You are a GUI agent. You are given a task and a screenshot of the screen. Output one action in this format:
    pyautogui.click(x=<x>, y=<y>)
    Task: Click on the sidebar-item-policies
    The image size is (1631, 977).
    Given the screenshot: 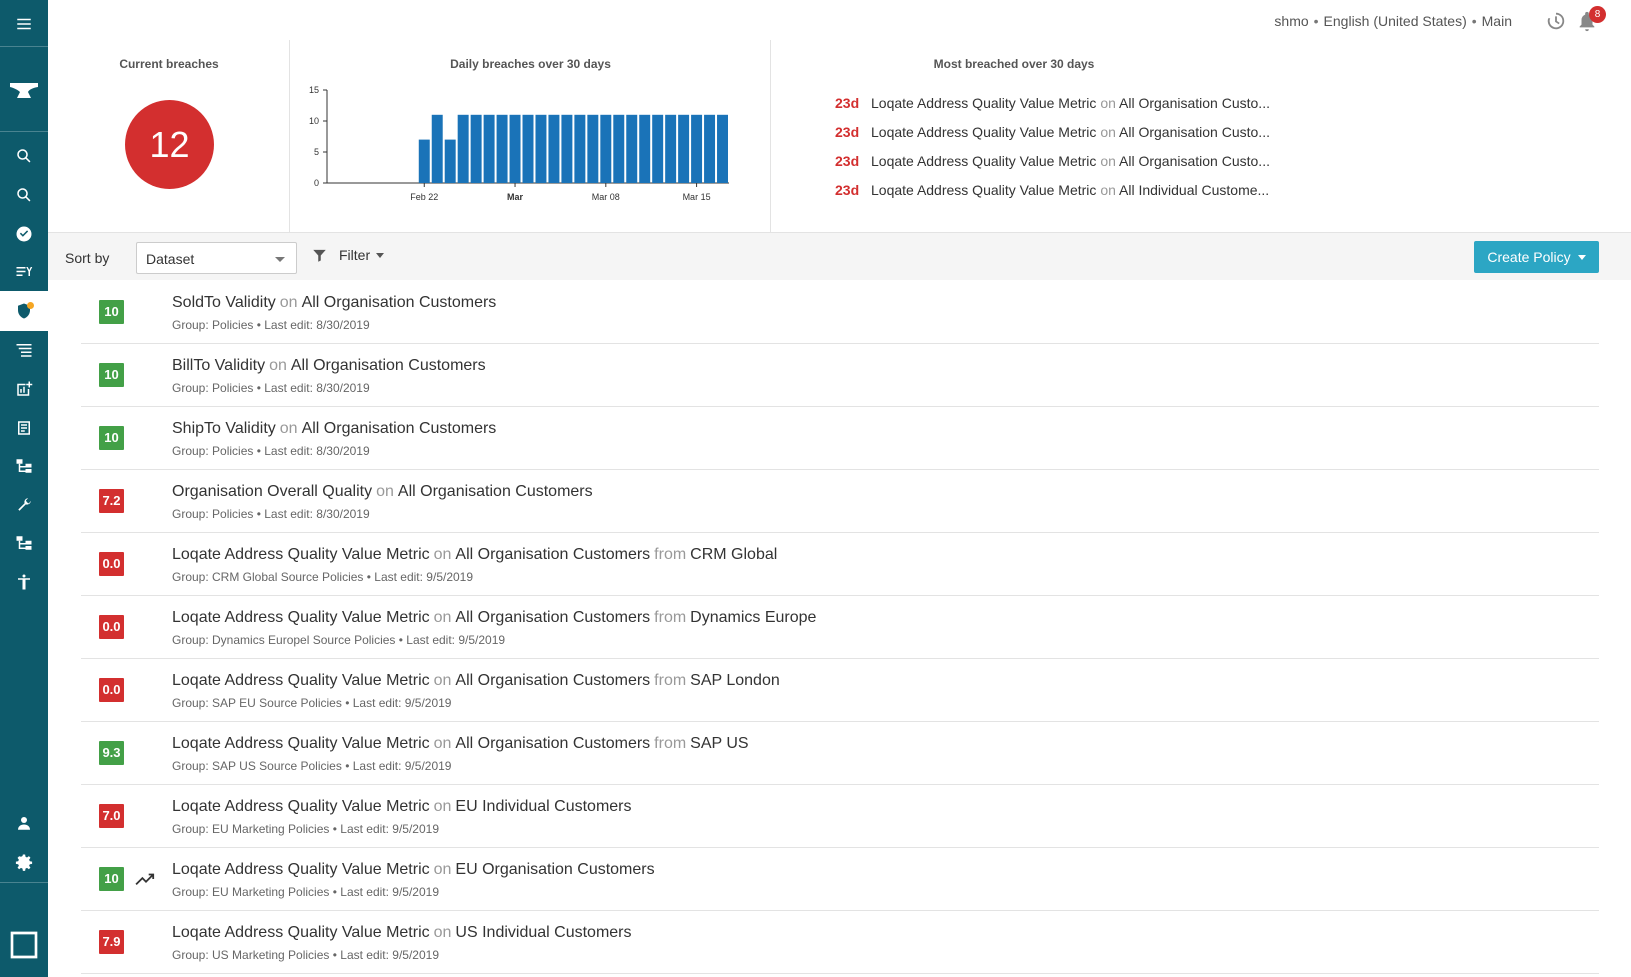 What is the action you would take?
    pyautogui.click(x=24, y=311)
    